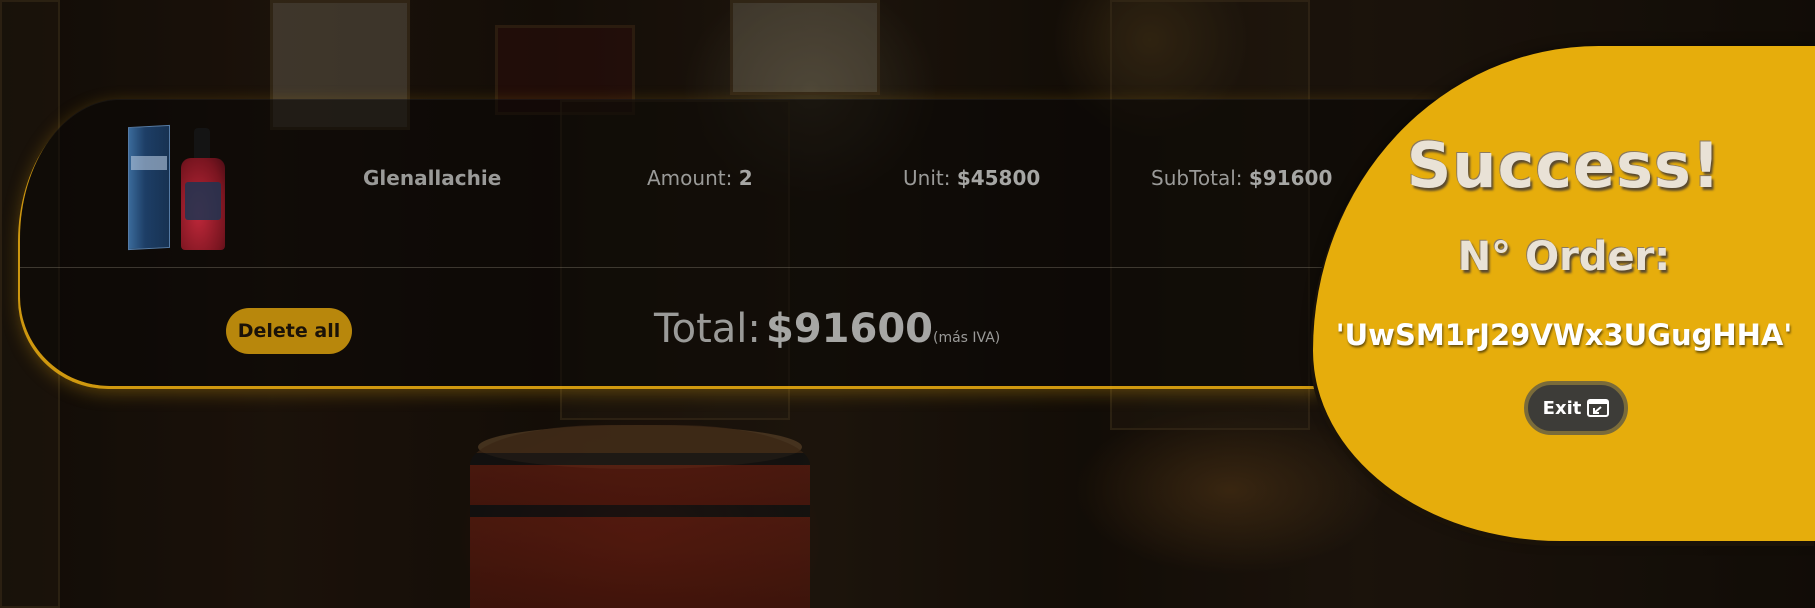  Describe the element at coordinates (707, 329) in the screenshot. I see `total-label: Total:` at that location.